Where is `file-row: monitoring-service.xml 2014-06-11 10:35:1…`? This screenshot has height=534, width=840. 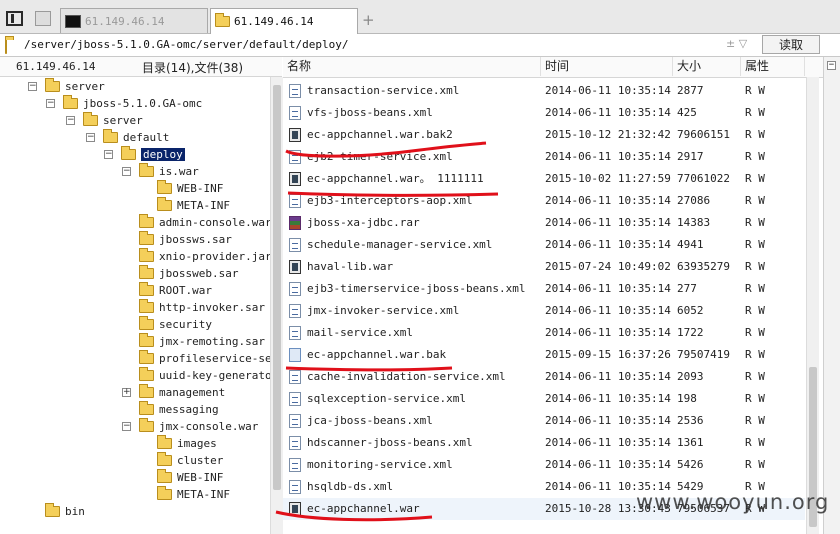
file-row: monitoring-service.xml 2014-06-11 10:35:1… is located at coordinates (544, 465).